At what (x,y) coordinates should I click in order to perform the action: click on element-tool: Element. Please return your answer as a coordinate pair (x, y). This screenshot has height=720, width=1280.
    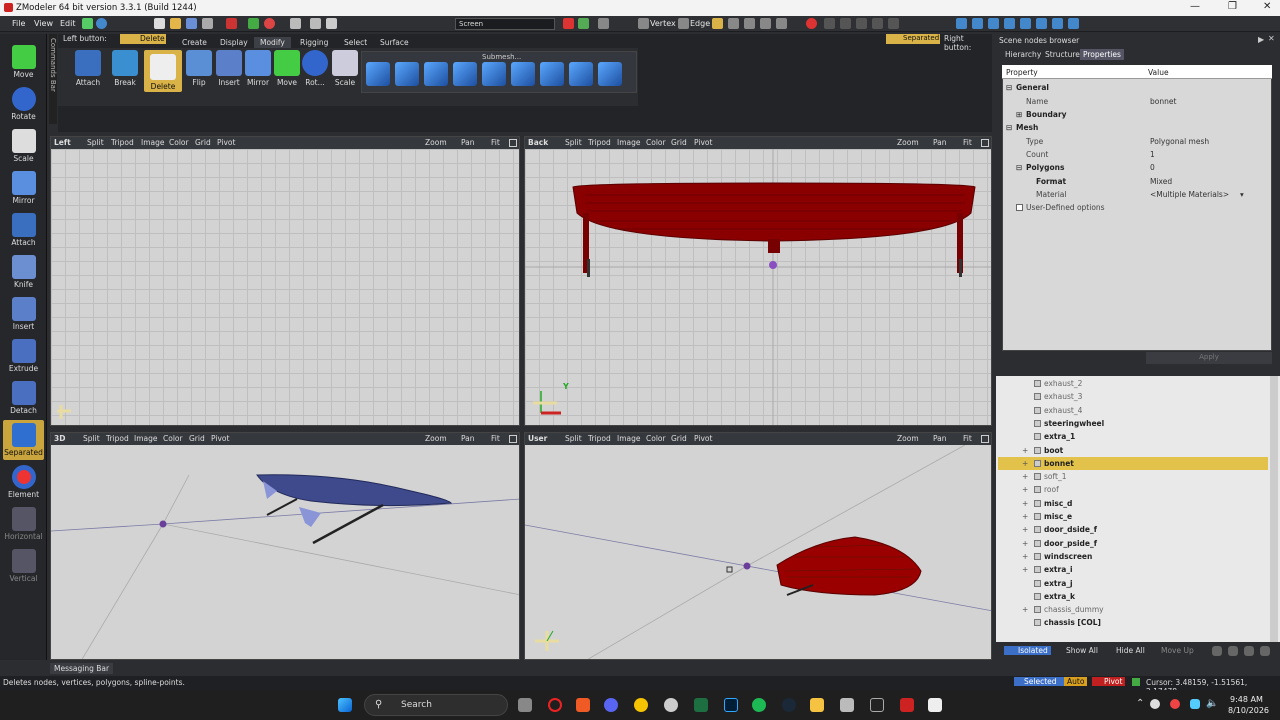
    Looking at the image, I should click on (23, 482).